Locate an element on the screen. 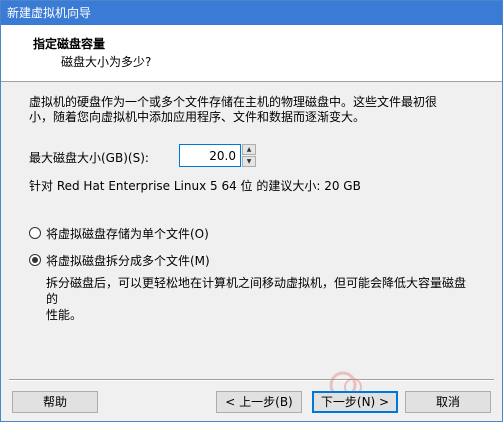 The image size is (503, 422). disk-size-input is located at coordinates (210, 155).